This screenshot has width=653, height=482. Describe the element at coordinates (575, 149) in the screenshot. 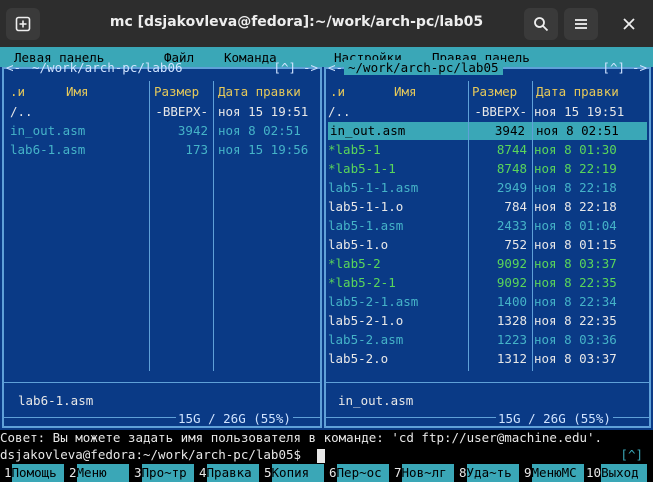

I see `file-date: ноя 8 01:30` at that location.